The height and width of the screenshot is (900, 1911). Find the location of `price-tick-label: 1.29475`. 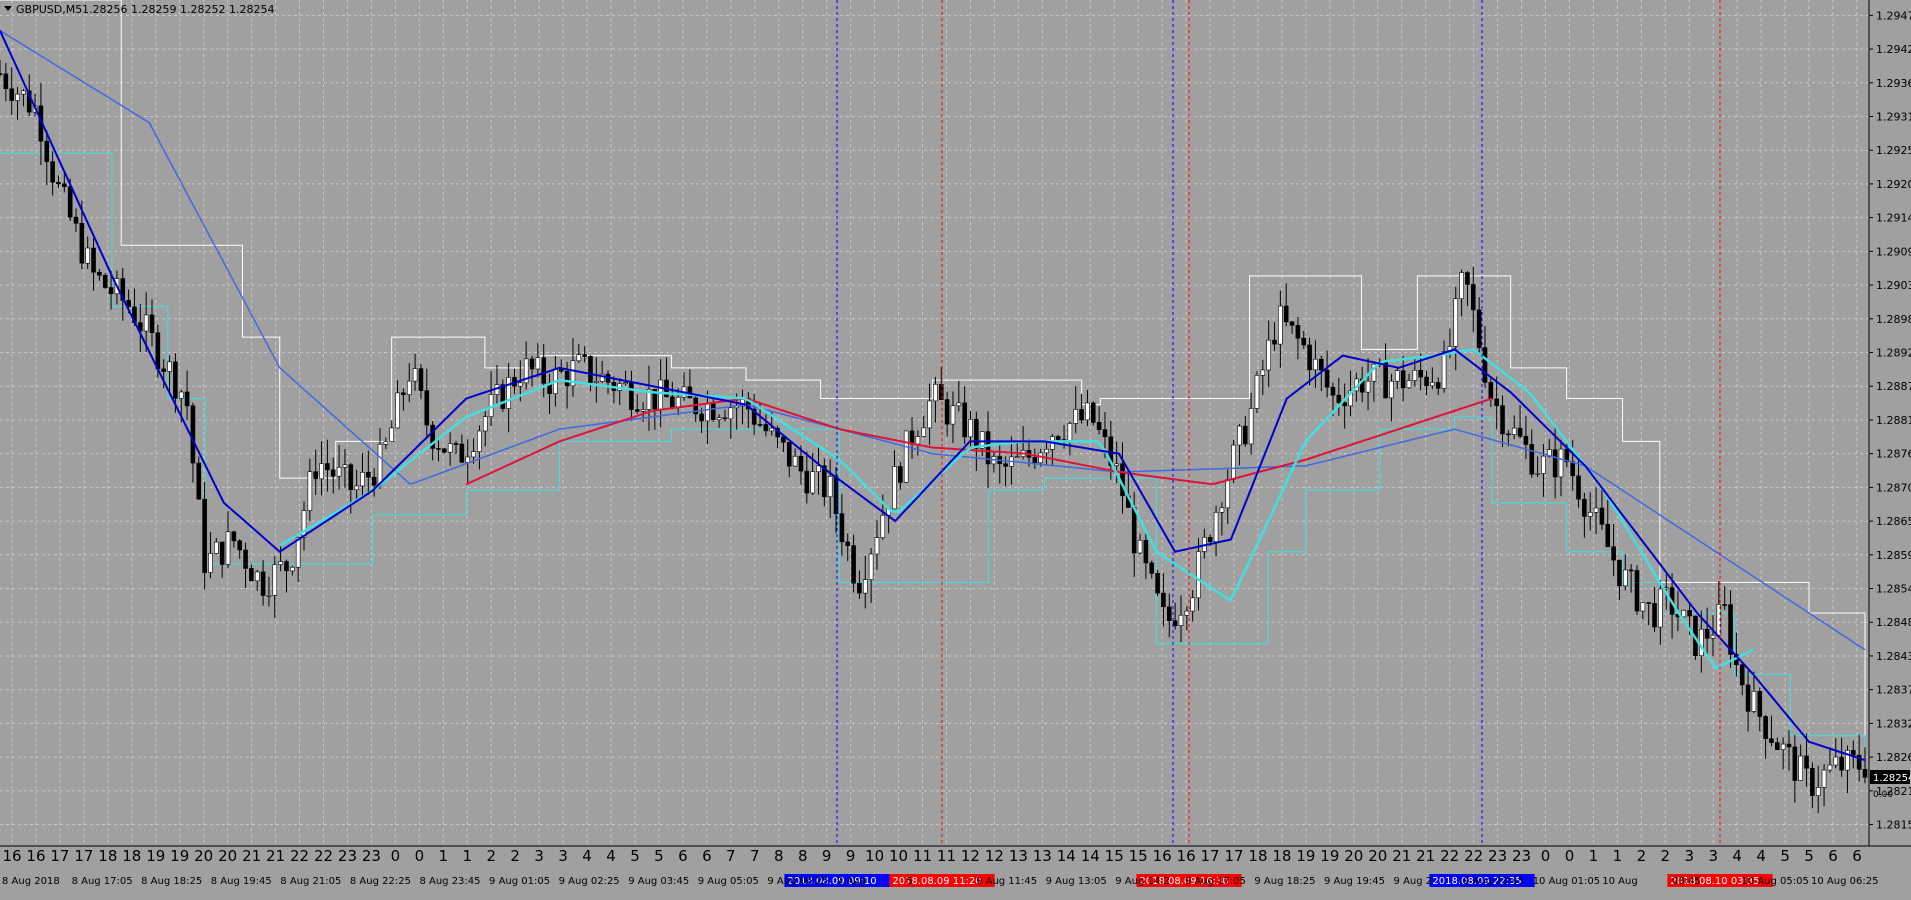

price-tick-label: 1.29475 is located at coordinates (1893, 15).